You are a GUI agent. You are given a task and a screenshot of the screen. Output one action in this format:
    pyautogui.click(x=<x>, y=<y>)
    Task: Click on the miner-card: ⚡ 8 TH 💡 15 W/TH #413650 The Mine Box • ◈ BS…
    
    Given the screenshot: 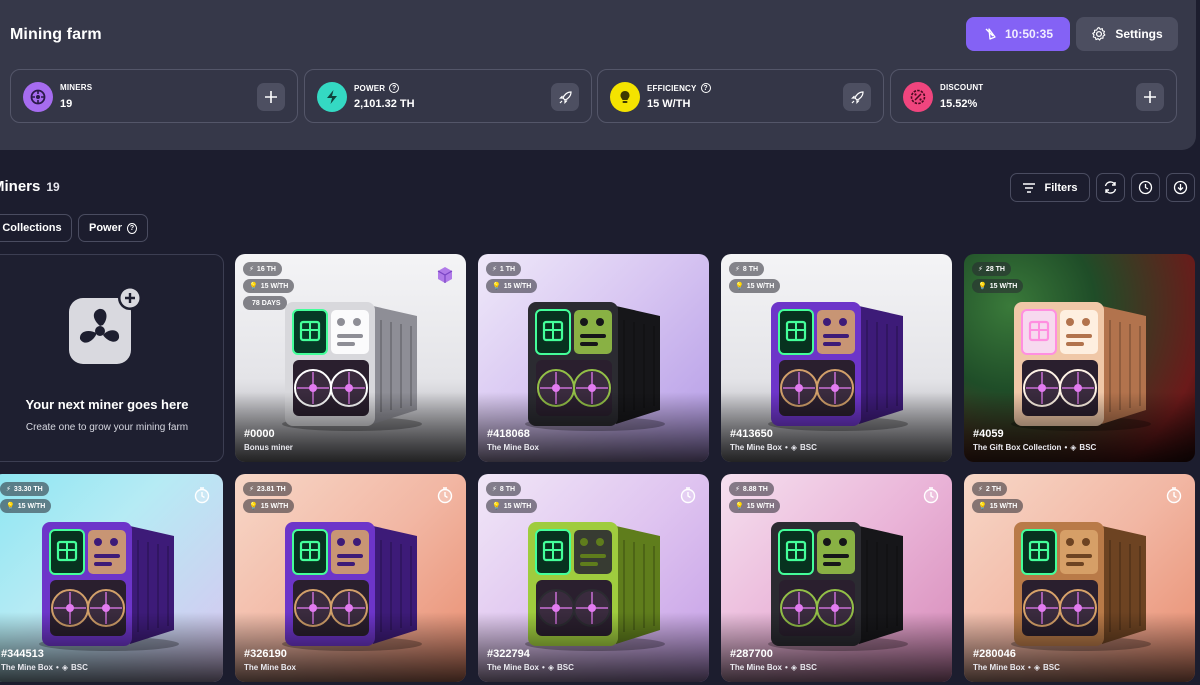 What is the action you would take?
    pyautogui.click(x=836, y=358)
    